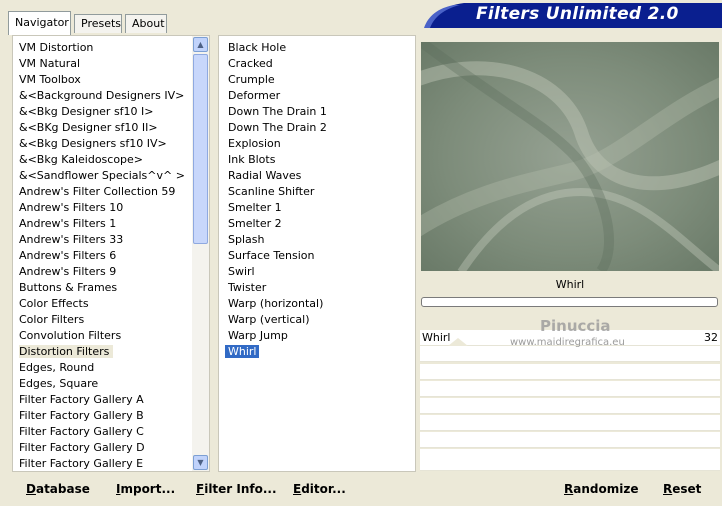  Describe the element at coordinates (81, 431) in the screenshot. I see `category-item-label: Filter Factory Gallery C` at that location.